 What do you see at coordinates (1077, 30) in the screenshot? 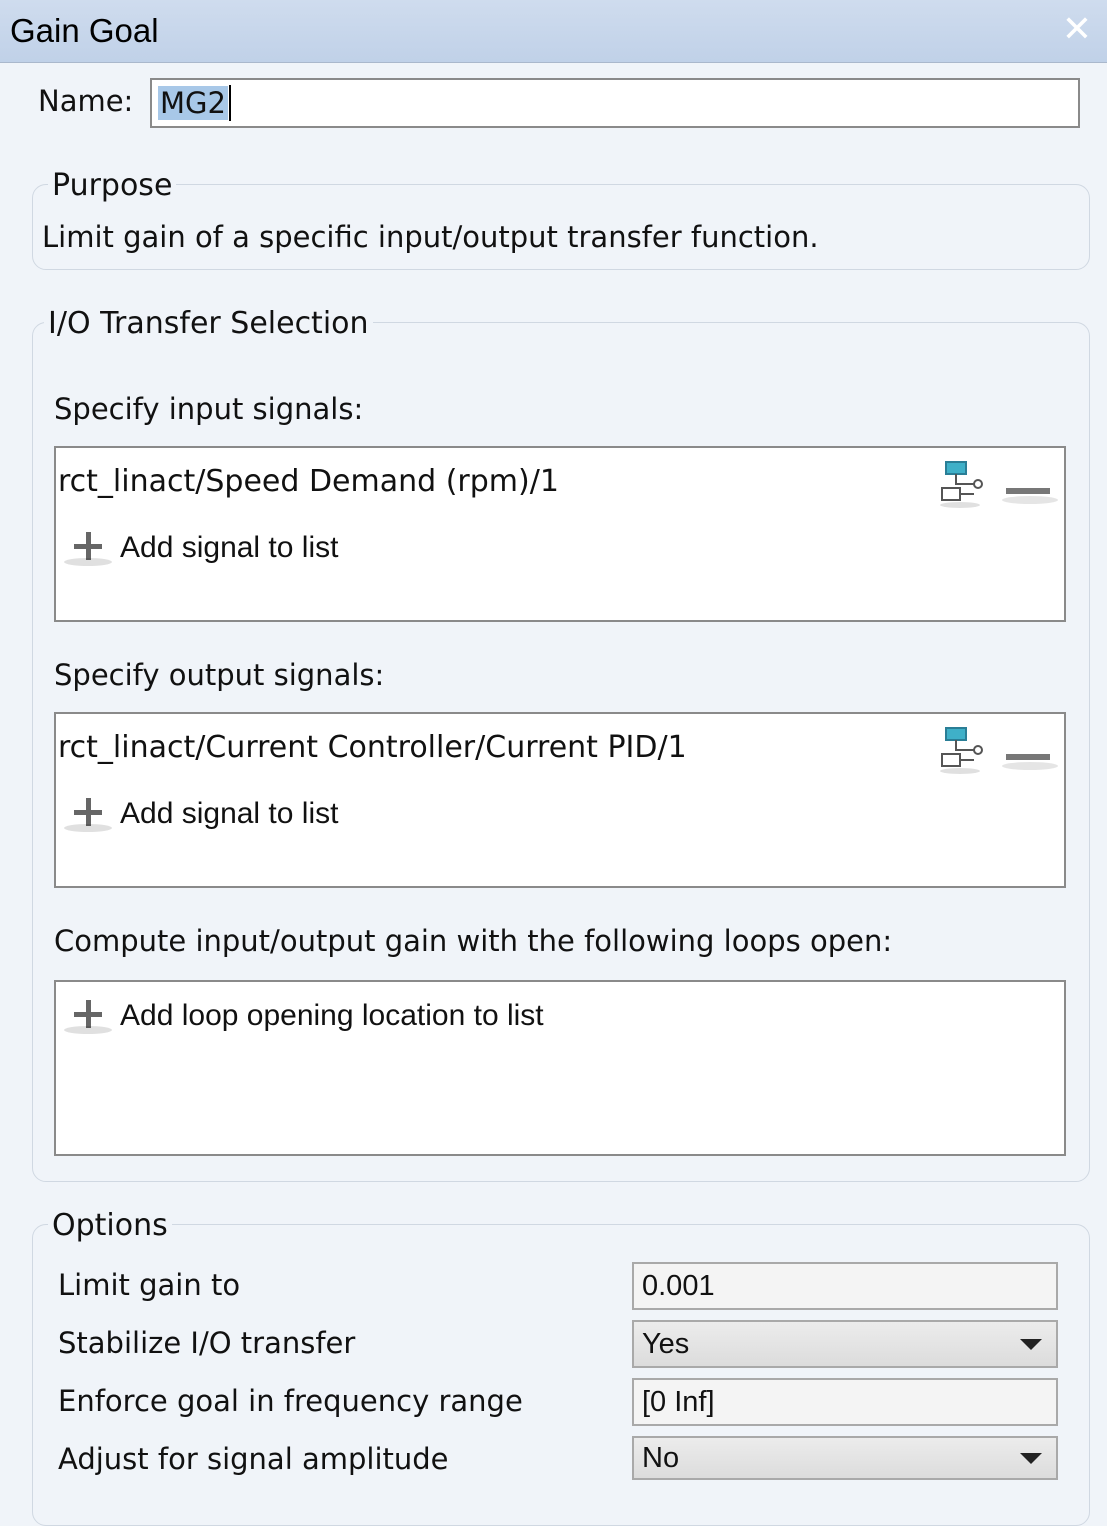
I see `close-icon: ✕` at bounding box center [1077, 30].